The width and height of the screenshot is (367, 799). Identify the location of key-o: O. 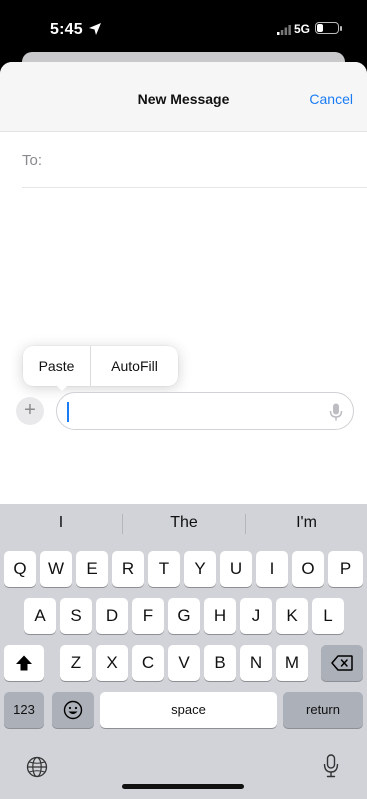
(308, 569).